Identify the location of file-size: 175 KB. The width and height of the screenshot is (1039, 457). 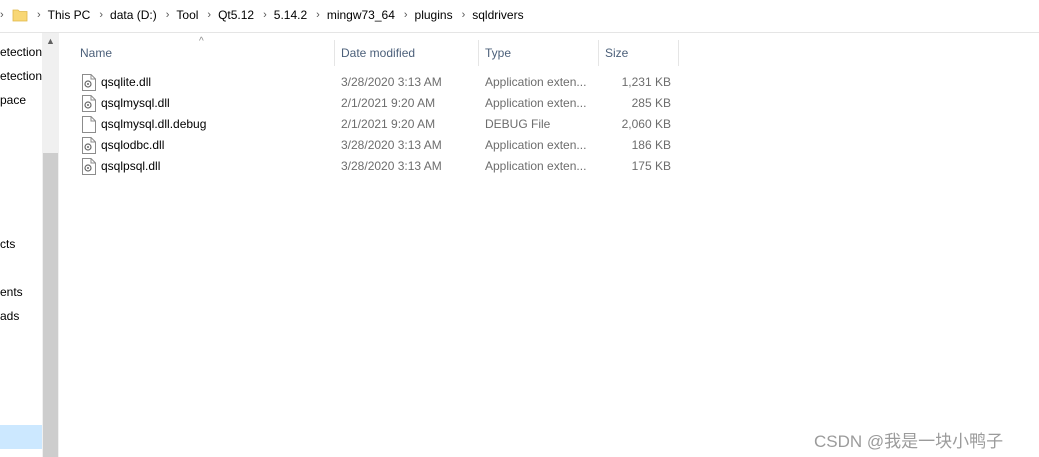
(651, 166).